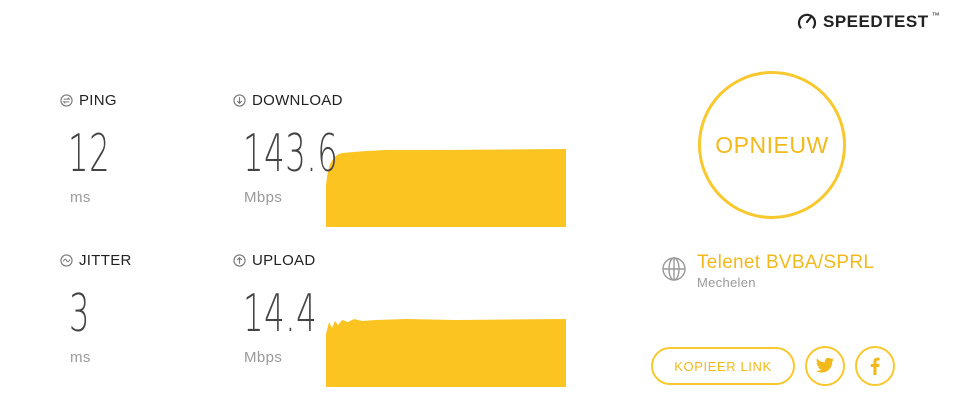 The height and width of the screenshot is (418, 959). I want to click on facebook-icon, so click(875, 366).